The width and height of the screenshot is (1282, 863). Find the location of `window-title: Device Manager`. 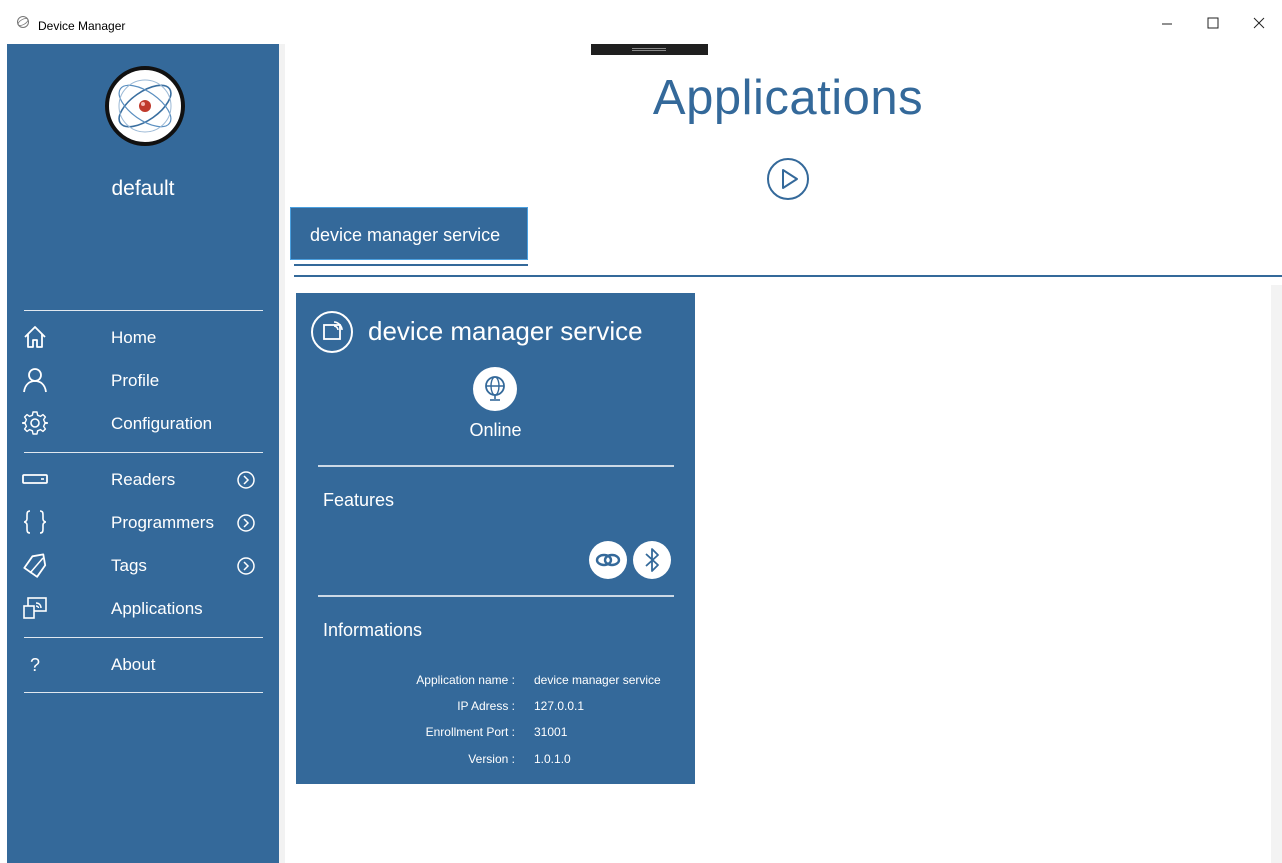

window-title: Device Manager is located at coordinates (82, 26).